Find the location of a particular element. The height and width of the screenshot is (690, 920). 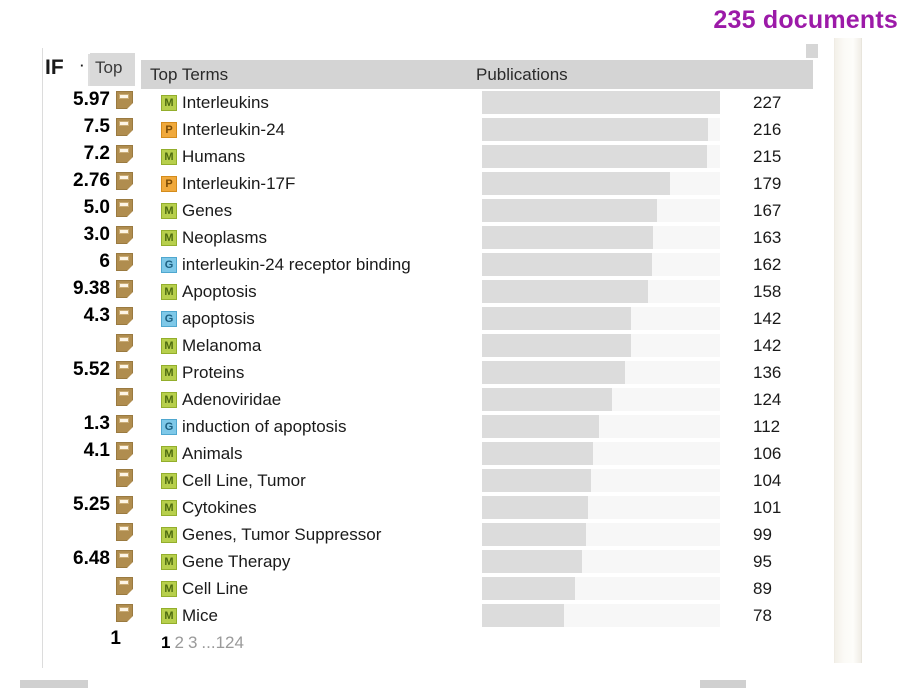

table-row: M Mice 78 is located at coordinates (477, 615).